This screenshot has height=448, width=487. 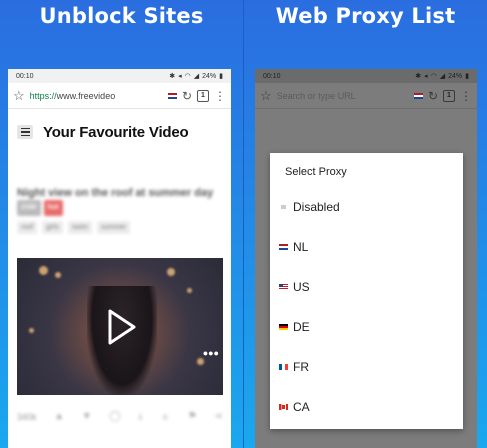 What do you see at coordinates (283, 367) in the screenshot?
I see `fr-flag-icon` at bounding box center [283, 367].